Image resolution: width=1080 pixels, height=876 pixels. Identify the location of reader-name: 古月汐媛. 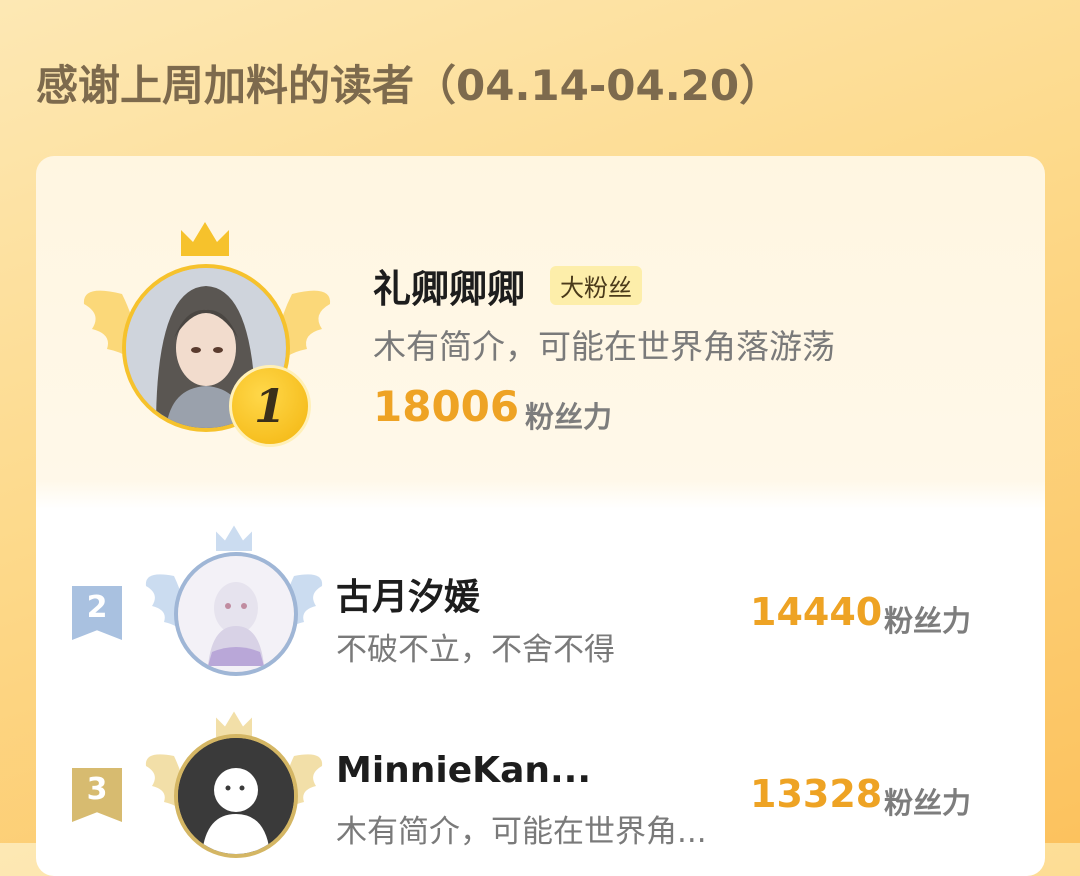
(408, 594).